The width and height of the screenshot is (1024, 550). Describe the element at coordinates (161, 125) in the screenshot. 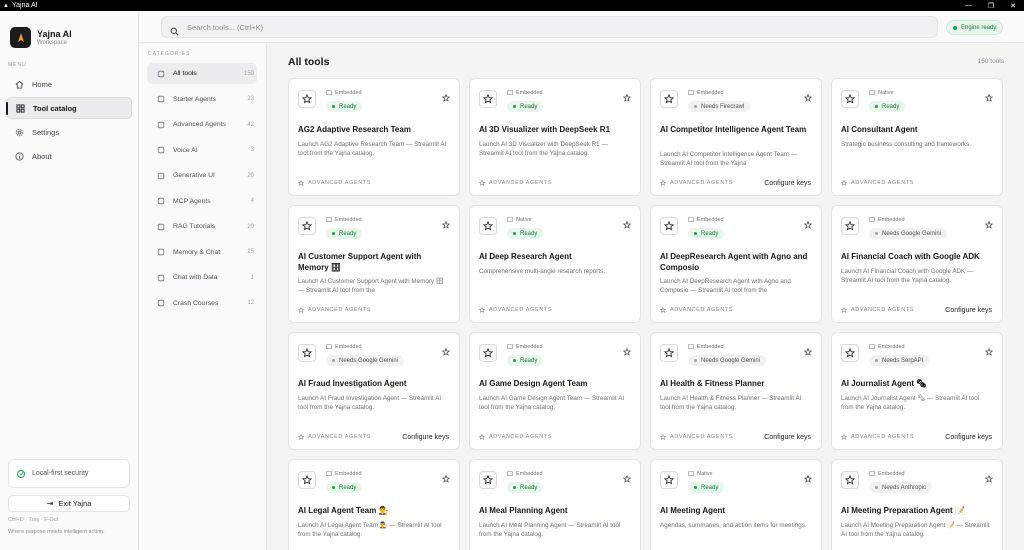

I see `sparkle-icon` at that location.